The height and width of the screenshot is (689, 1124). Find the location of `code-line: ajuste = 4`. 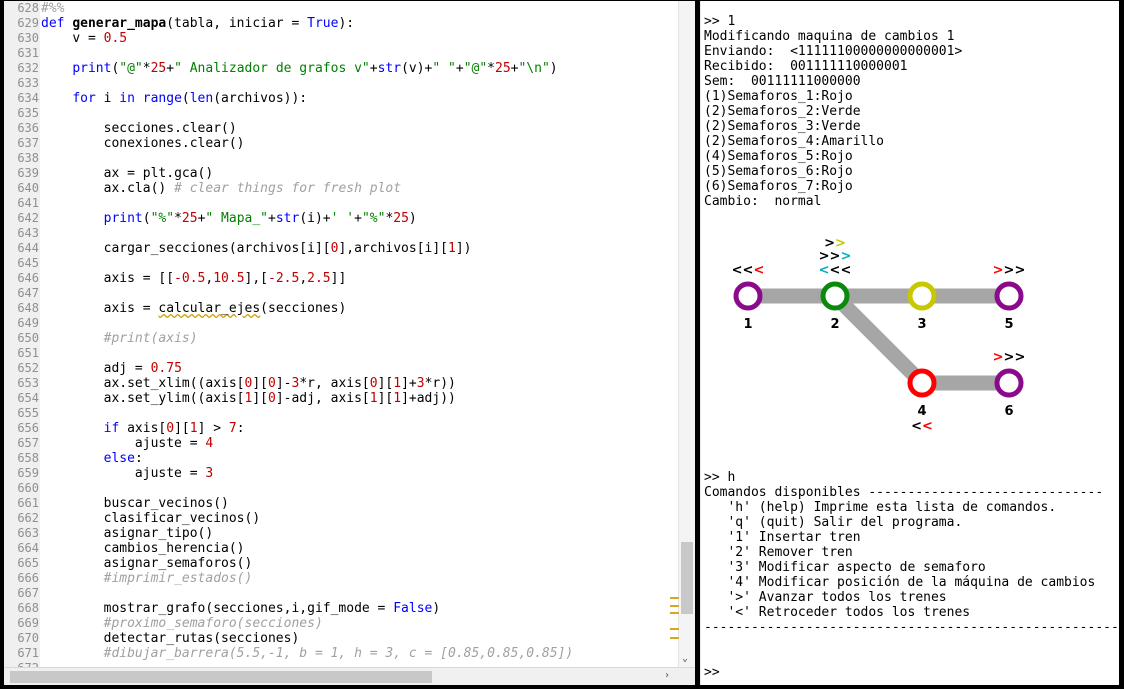

code-line: ajuste = 4 is located at coordinates (127, 443).